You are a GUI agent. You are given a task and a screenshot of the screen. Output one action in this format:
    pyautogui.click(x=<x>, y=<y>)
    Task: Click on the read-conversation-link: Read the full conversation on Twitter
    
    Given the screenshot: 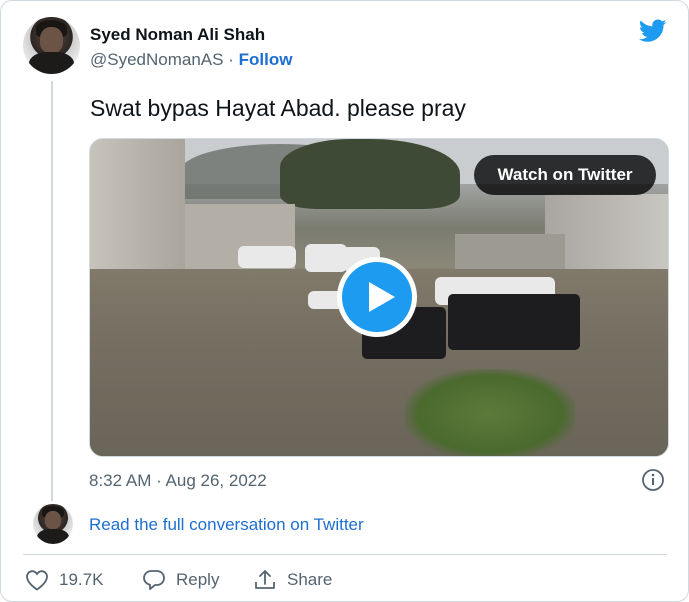 What is the action you would take?
    pyautogui.click(x=226, y=525)
    